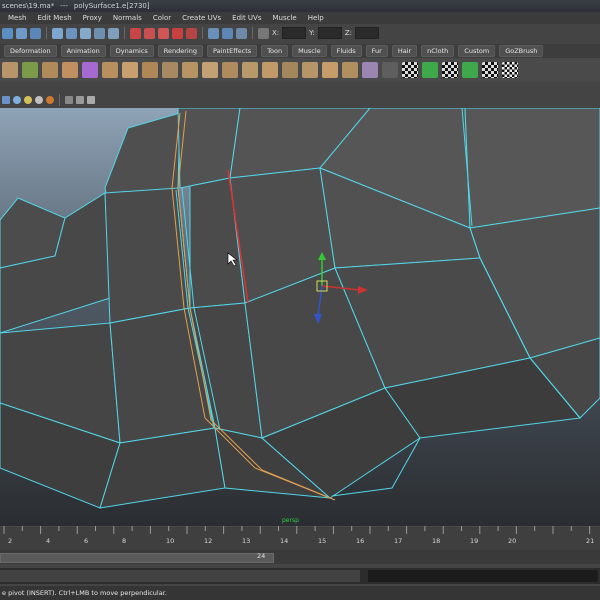 The image size is (600, 600). Describe the element at coordinates (367, 33) in the screenshot. I see `z-field` at that location.